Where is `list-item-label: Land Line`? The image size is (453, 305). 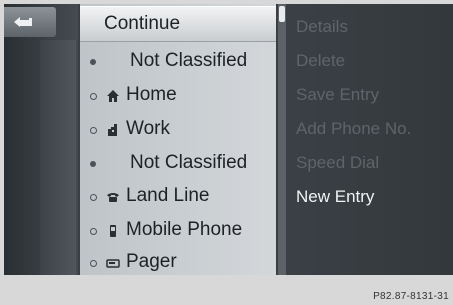
list-item-label: Land Line is located at coordinates (168, 195).